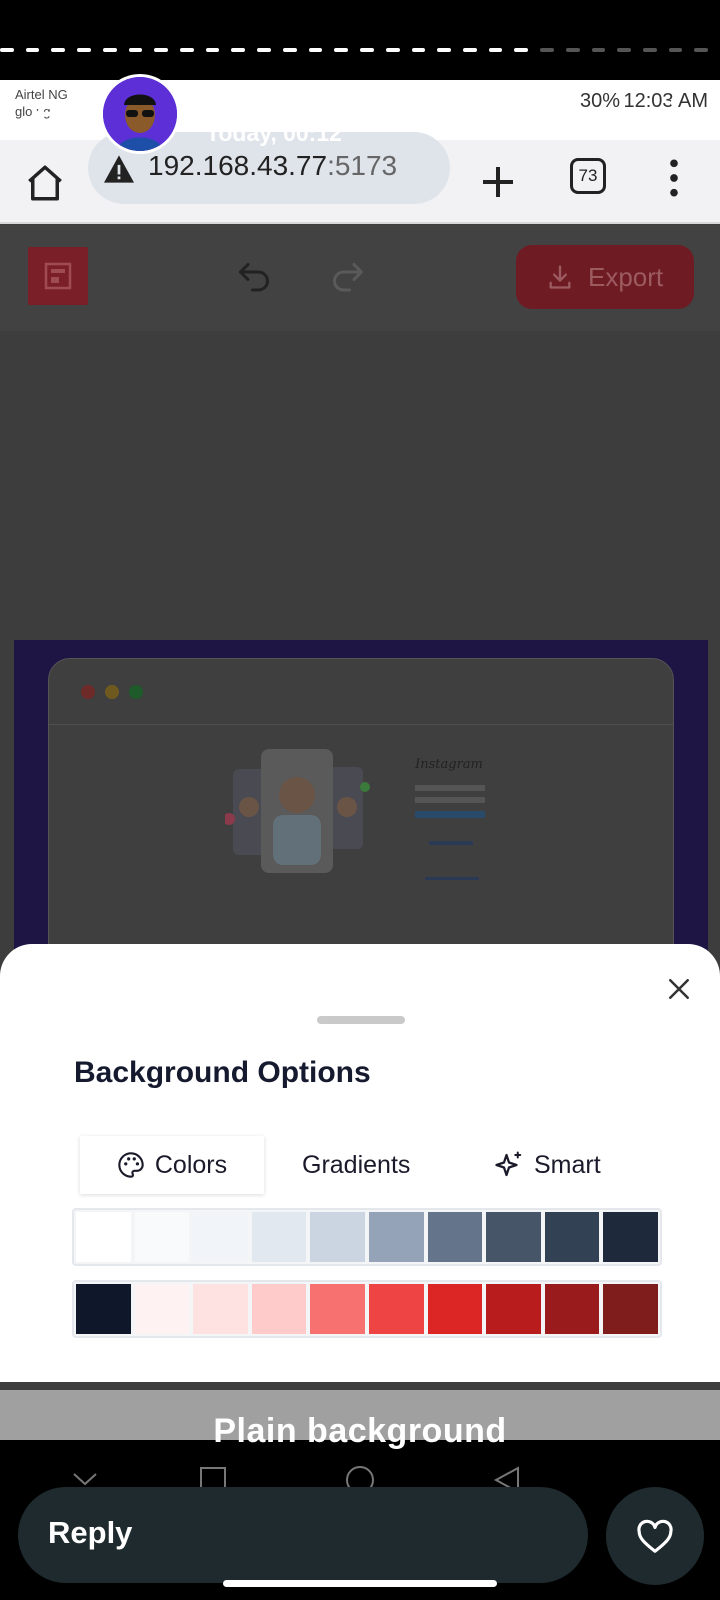  I want to click on reply-input: Reply, so click(303, 1535).